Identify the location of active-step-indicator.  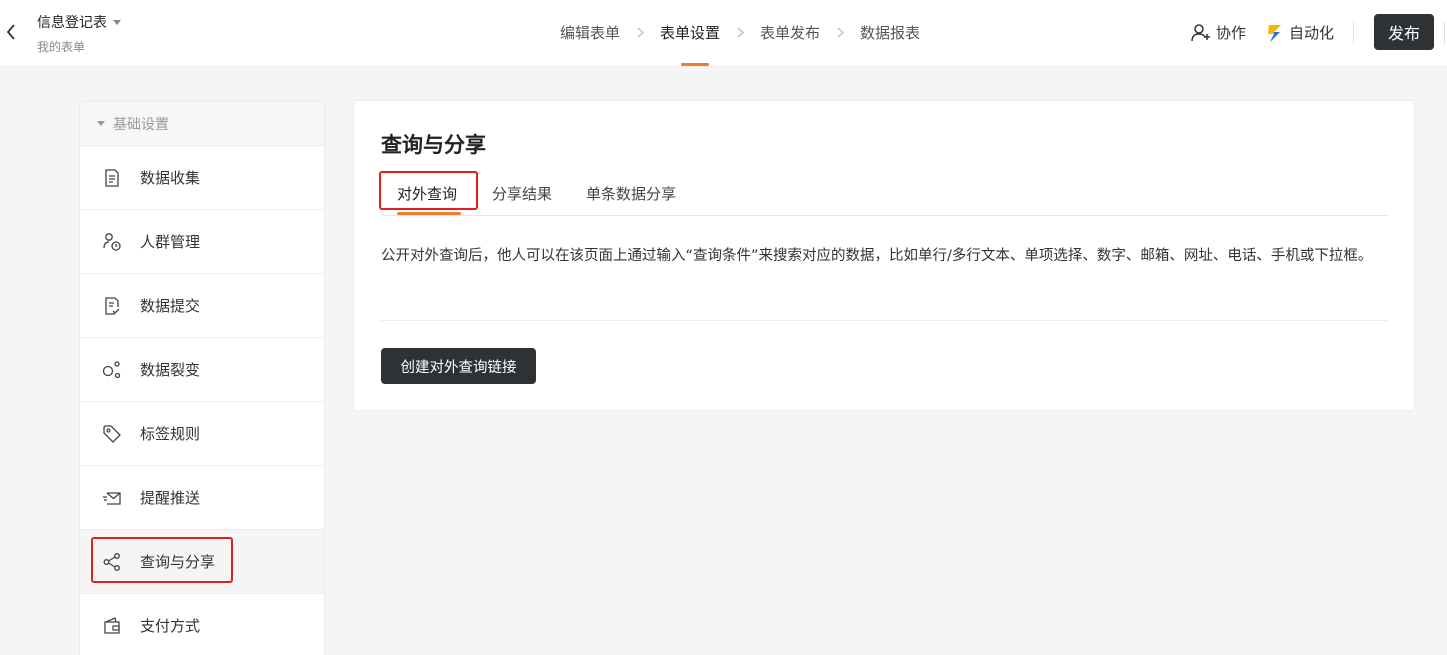
(695, 64).